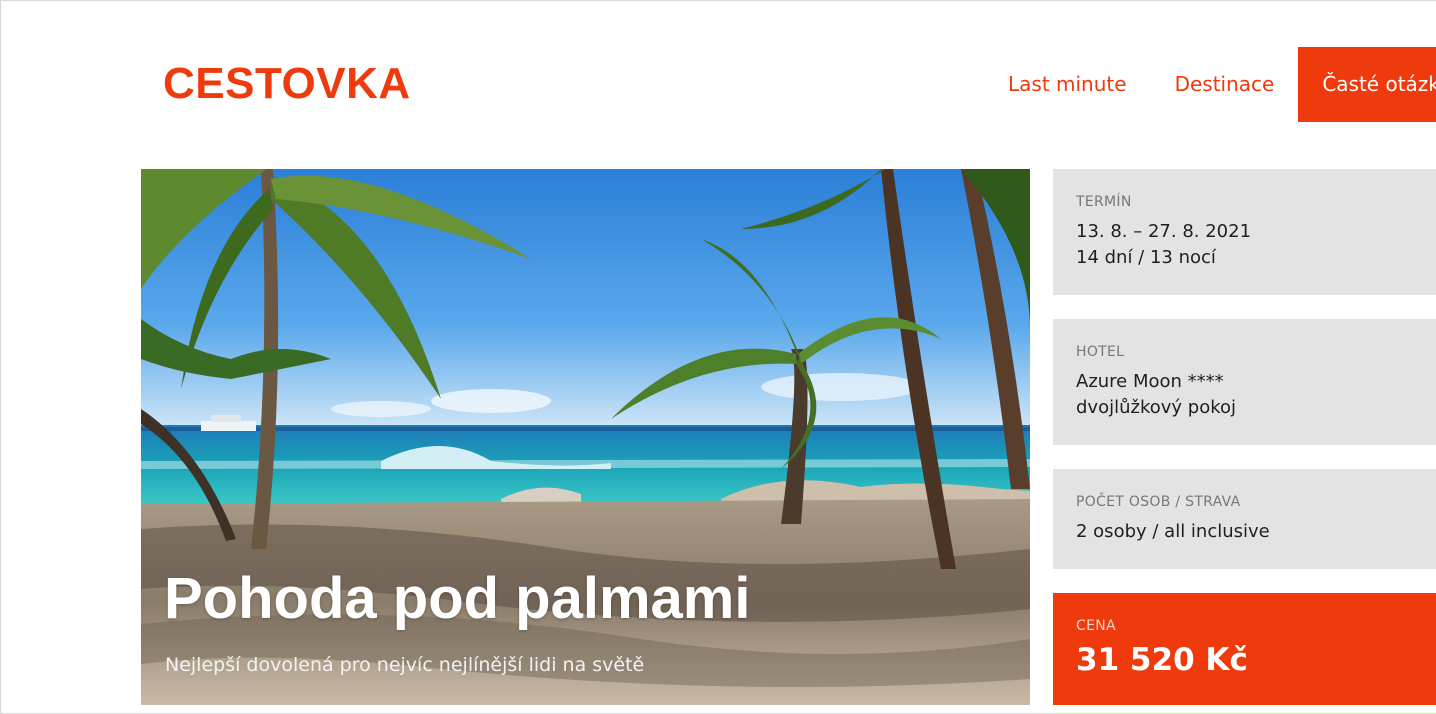 This screenshot has height=714, width=1436. What do you see at coordinates (1162, 660) in the screenshot?
I see `price-value: 31 520 Kč` at bounding box center [1162, 660].